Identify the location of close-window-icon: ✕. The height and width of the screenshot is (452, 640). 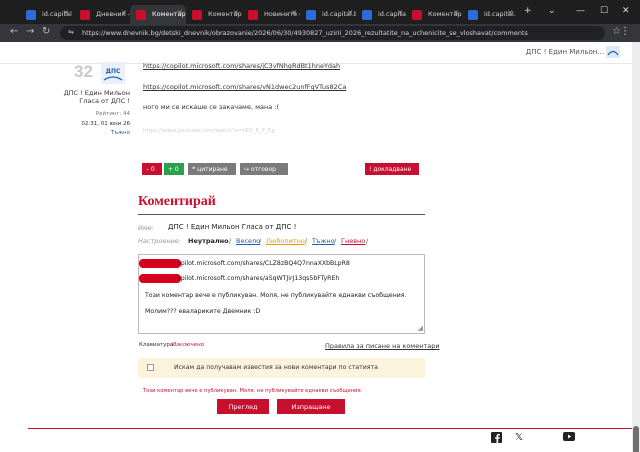
(626, 11).